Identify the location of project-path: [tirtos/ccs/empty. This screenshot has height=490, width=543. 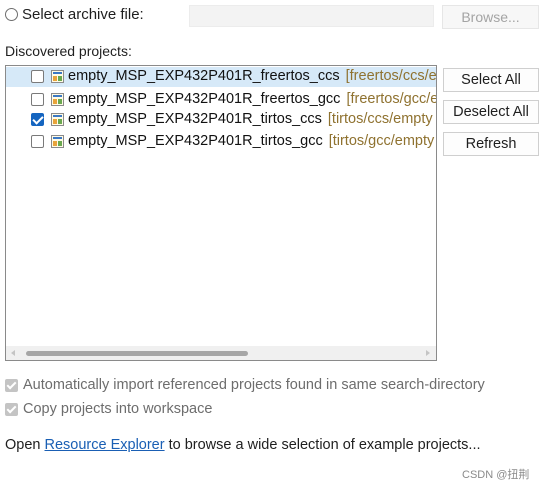
(380, 119).